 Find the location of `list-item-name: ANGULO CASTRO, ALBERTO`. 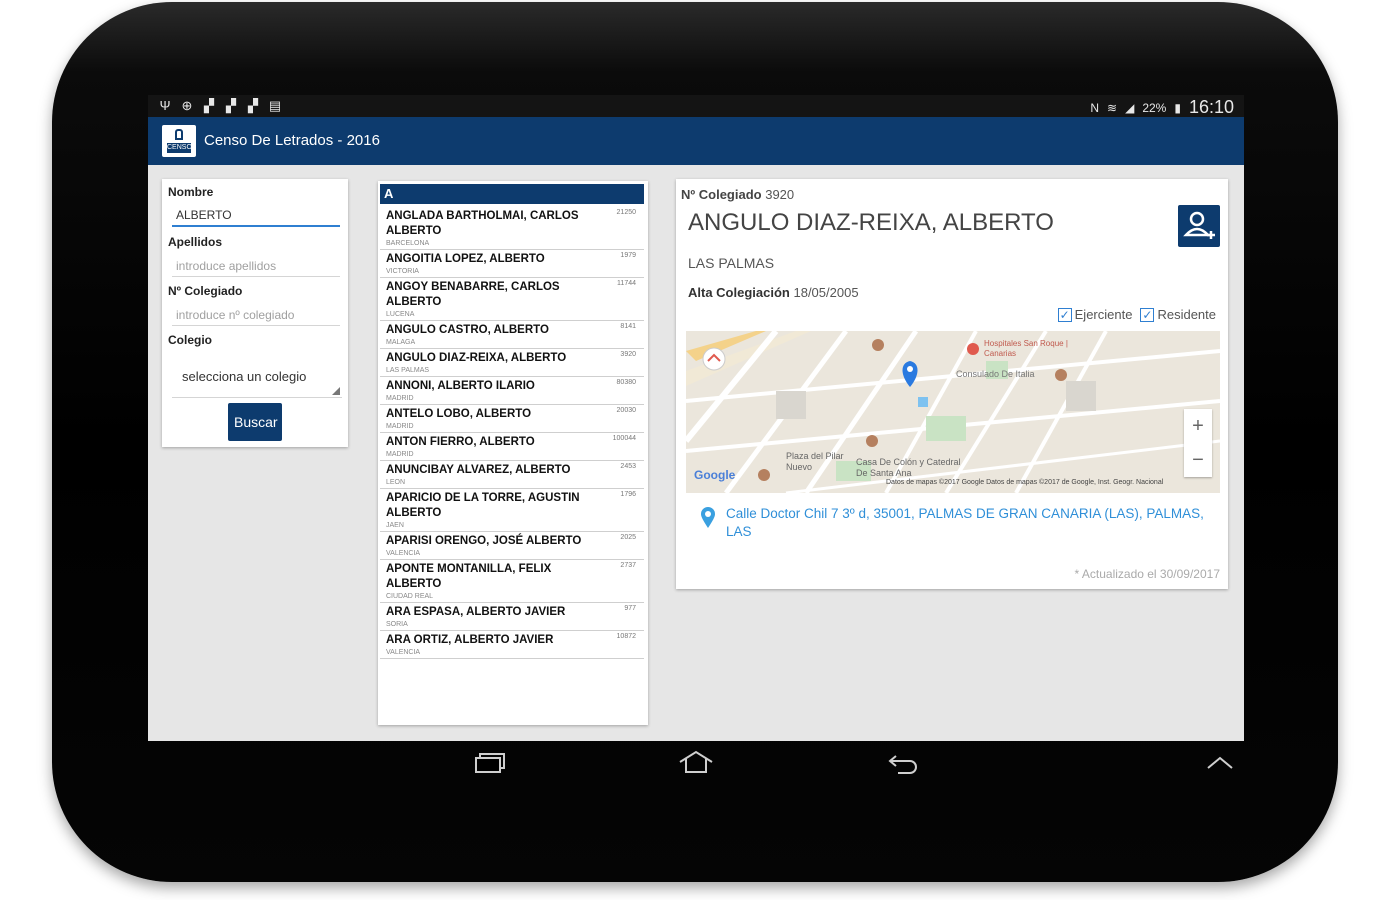

list-item-name: ANGULO CASTRO, ALBERTO is located at coordinates (467, 330).